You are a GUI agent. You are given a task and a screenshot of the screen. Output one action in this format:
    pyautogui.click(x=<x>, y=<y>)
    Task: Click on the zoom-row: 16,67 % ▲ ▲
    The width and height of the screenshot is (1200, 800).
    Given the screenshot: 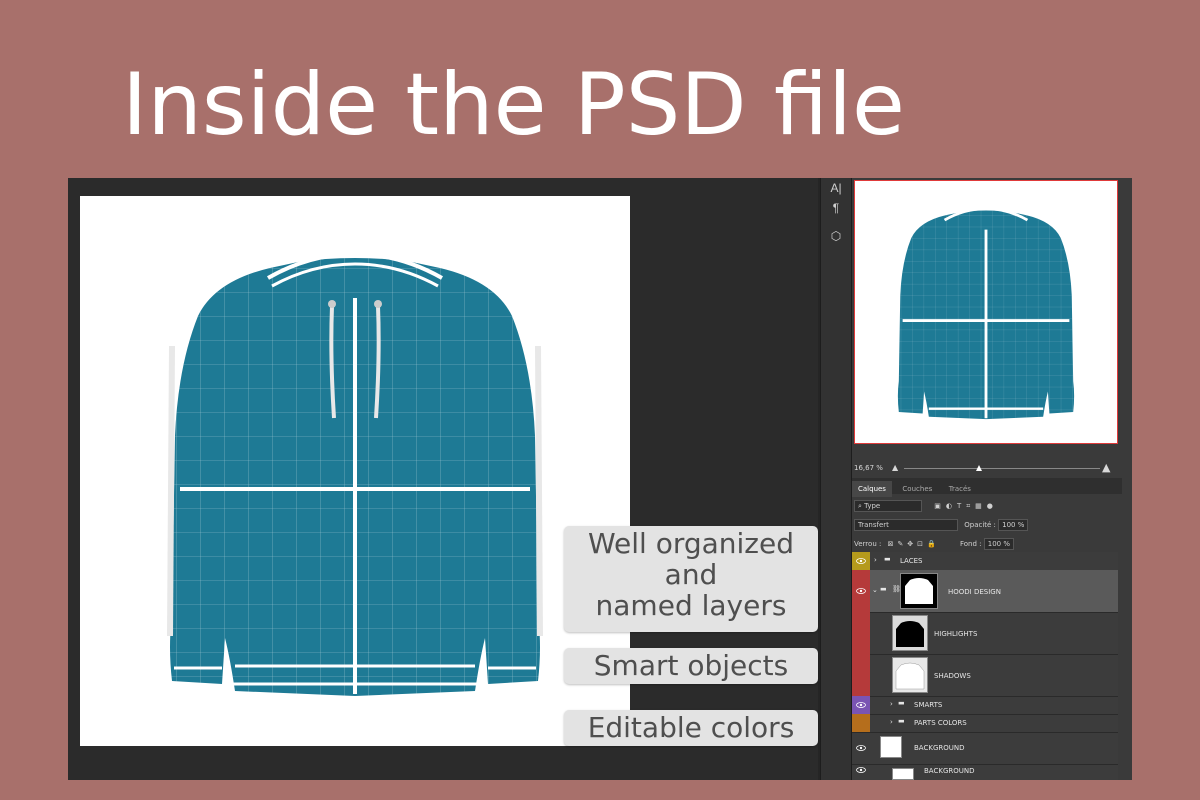 What is the action you would take?
    pyautogui.click(x=987, y=469)
    